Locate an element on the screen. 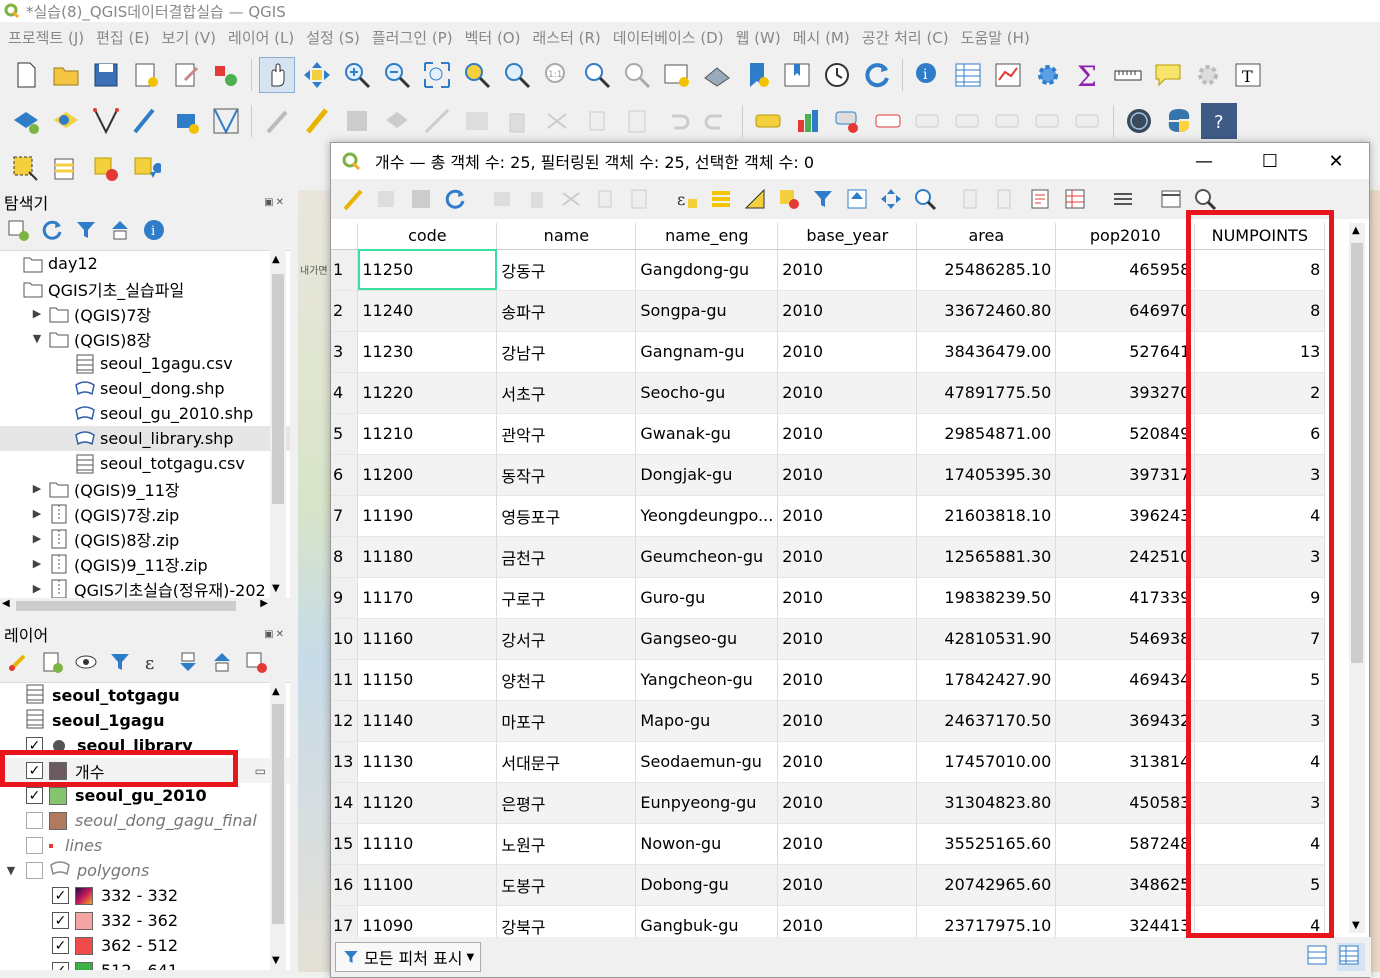 This screenshot has height=978, width=1380. maximize-button: ☐ is located at coordinates (1270, 161).